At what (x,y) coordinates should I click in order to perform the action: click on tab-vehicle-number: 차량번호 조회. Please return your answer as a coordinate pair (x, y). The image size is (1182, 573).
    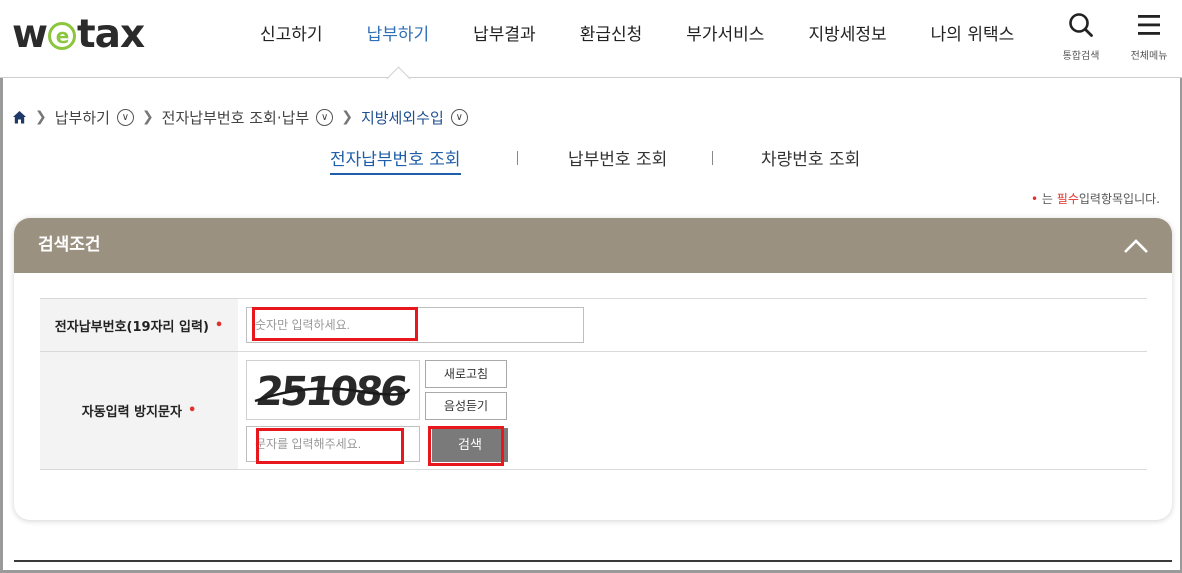
    Looking at the image, I should click on (810, 157).